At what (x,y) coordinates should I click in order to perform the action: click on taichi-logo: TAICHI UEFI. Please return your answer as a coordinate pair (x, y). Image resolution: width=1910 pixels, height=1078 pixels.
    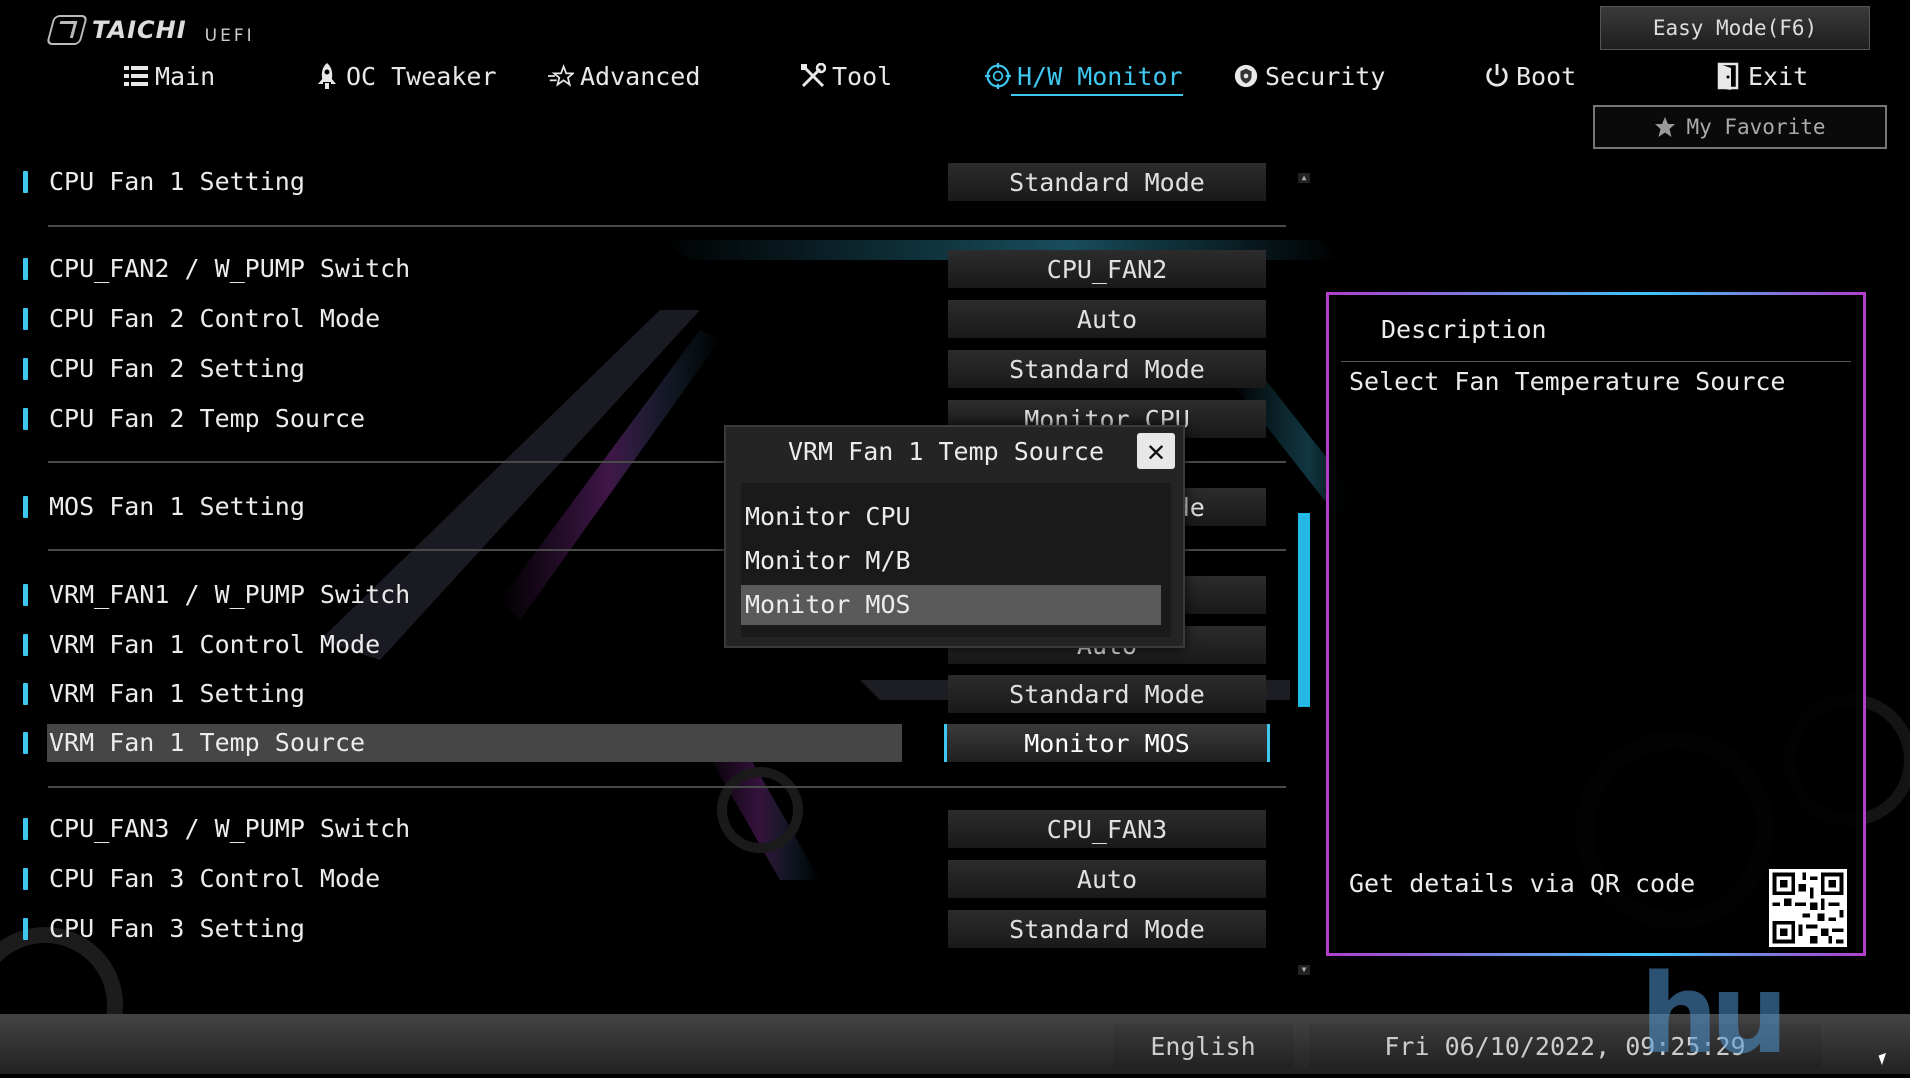
    Looking at the image, I should click on (150, 30).